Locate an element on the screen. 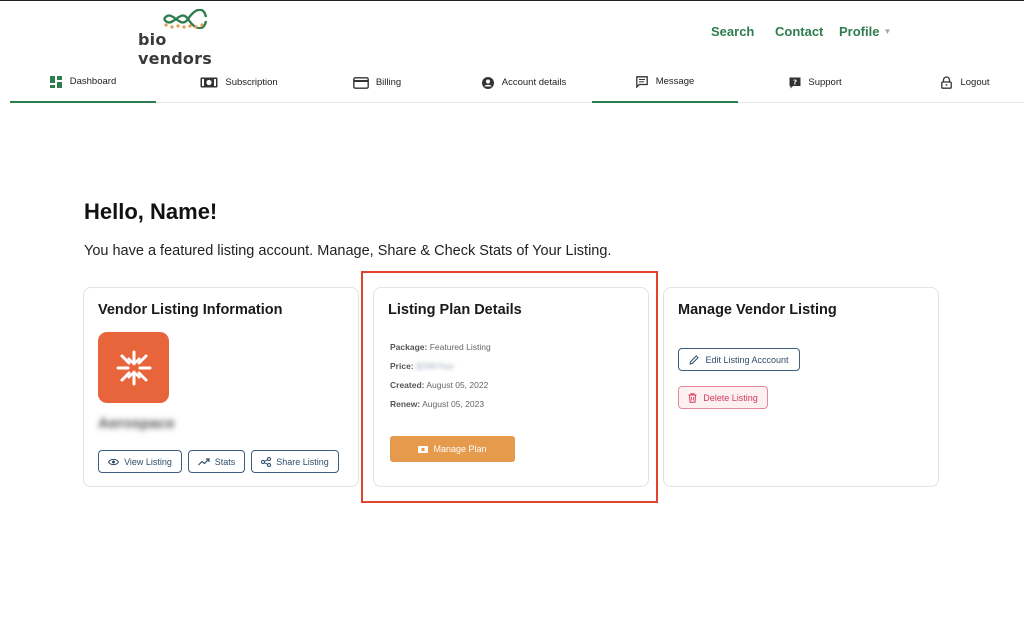 This screenshot has width=1024, height=638. created-row: Created: August 05, 2022 is located at coordinates (439, 385).